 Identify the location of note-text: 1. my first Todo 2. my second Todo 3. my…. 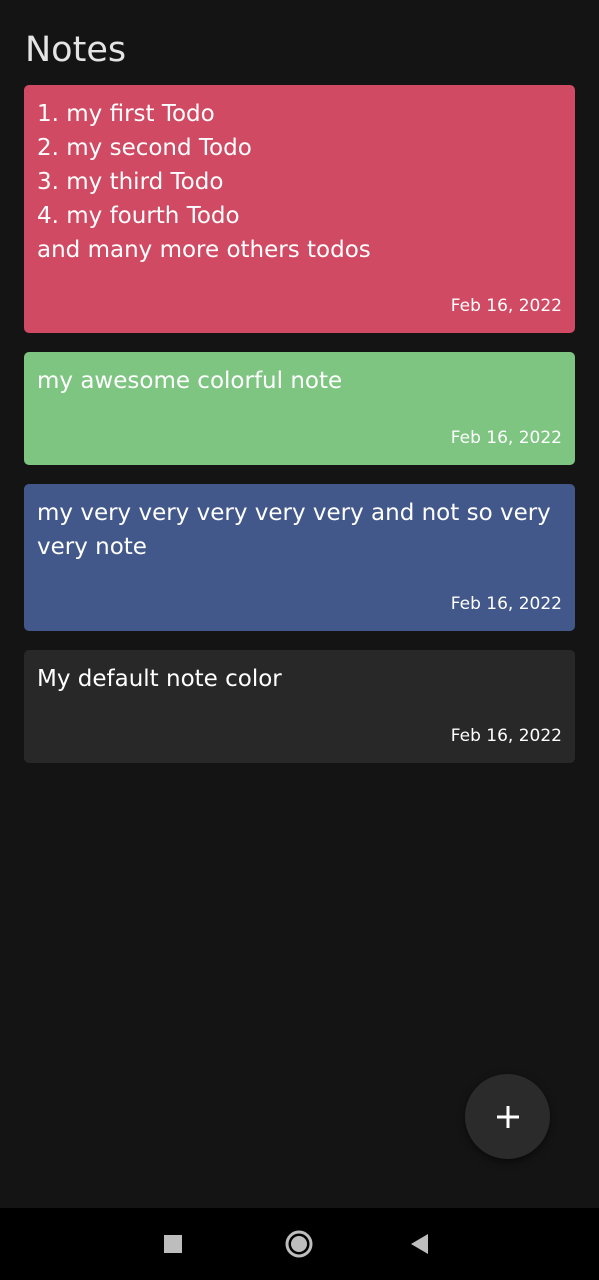
(204, 182).